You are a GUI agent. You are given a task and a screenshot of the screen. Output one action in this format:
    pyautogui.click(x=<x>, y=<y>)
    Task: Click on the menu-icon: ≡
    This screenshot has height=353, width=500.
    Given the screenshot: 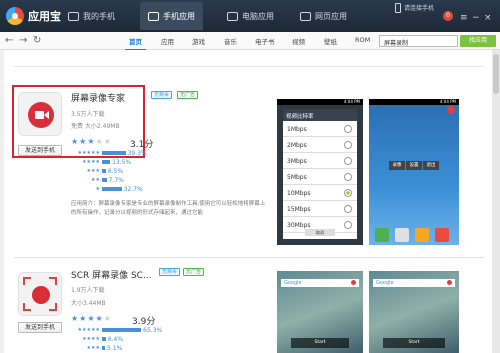 What is the action you would take?
    pyautogui.click(x=464, y=18)
    